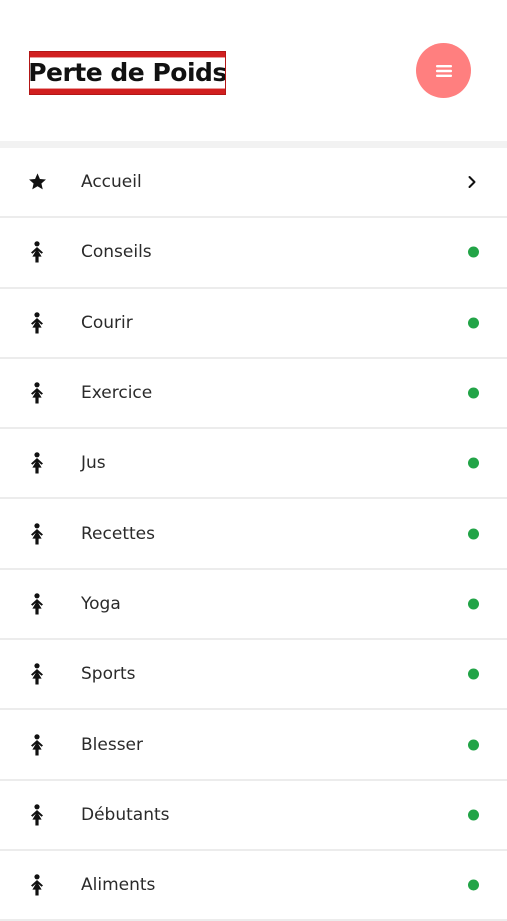 Image resolution: width=507 pixels, height=921 pixels. Describe the element at coordinates (118, 533) in the screenshot. I see `nav-item-label: Recettes` at that location.